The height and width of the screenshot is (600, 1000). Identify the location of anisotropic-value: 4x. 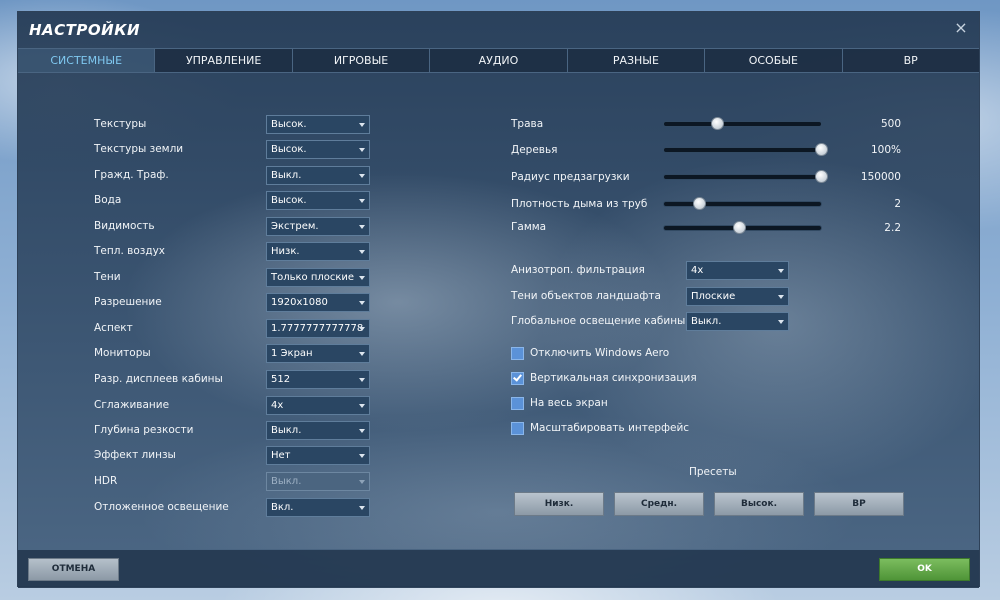
(697, 270).